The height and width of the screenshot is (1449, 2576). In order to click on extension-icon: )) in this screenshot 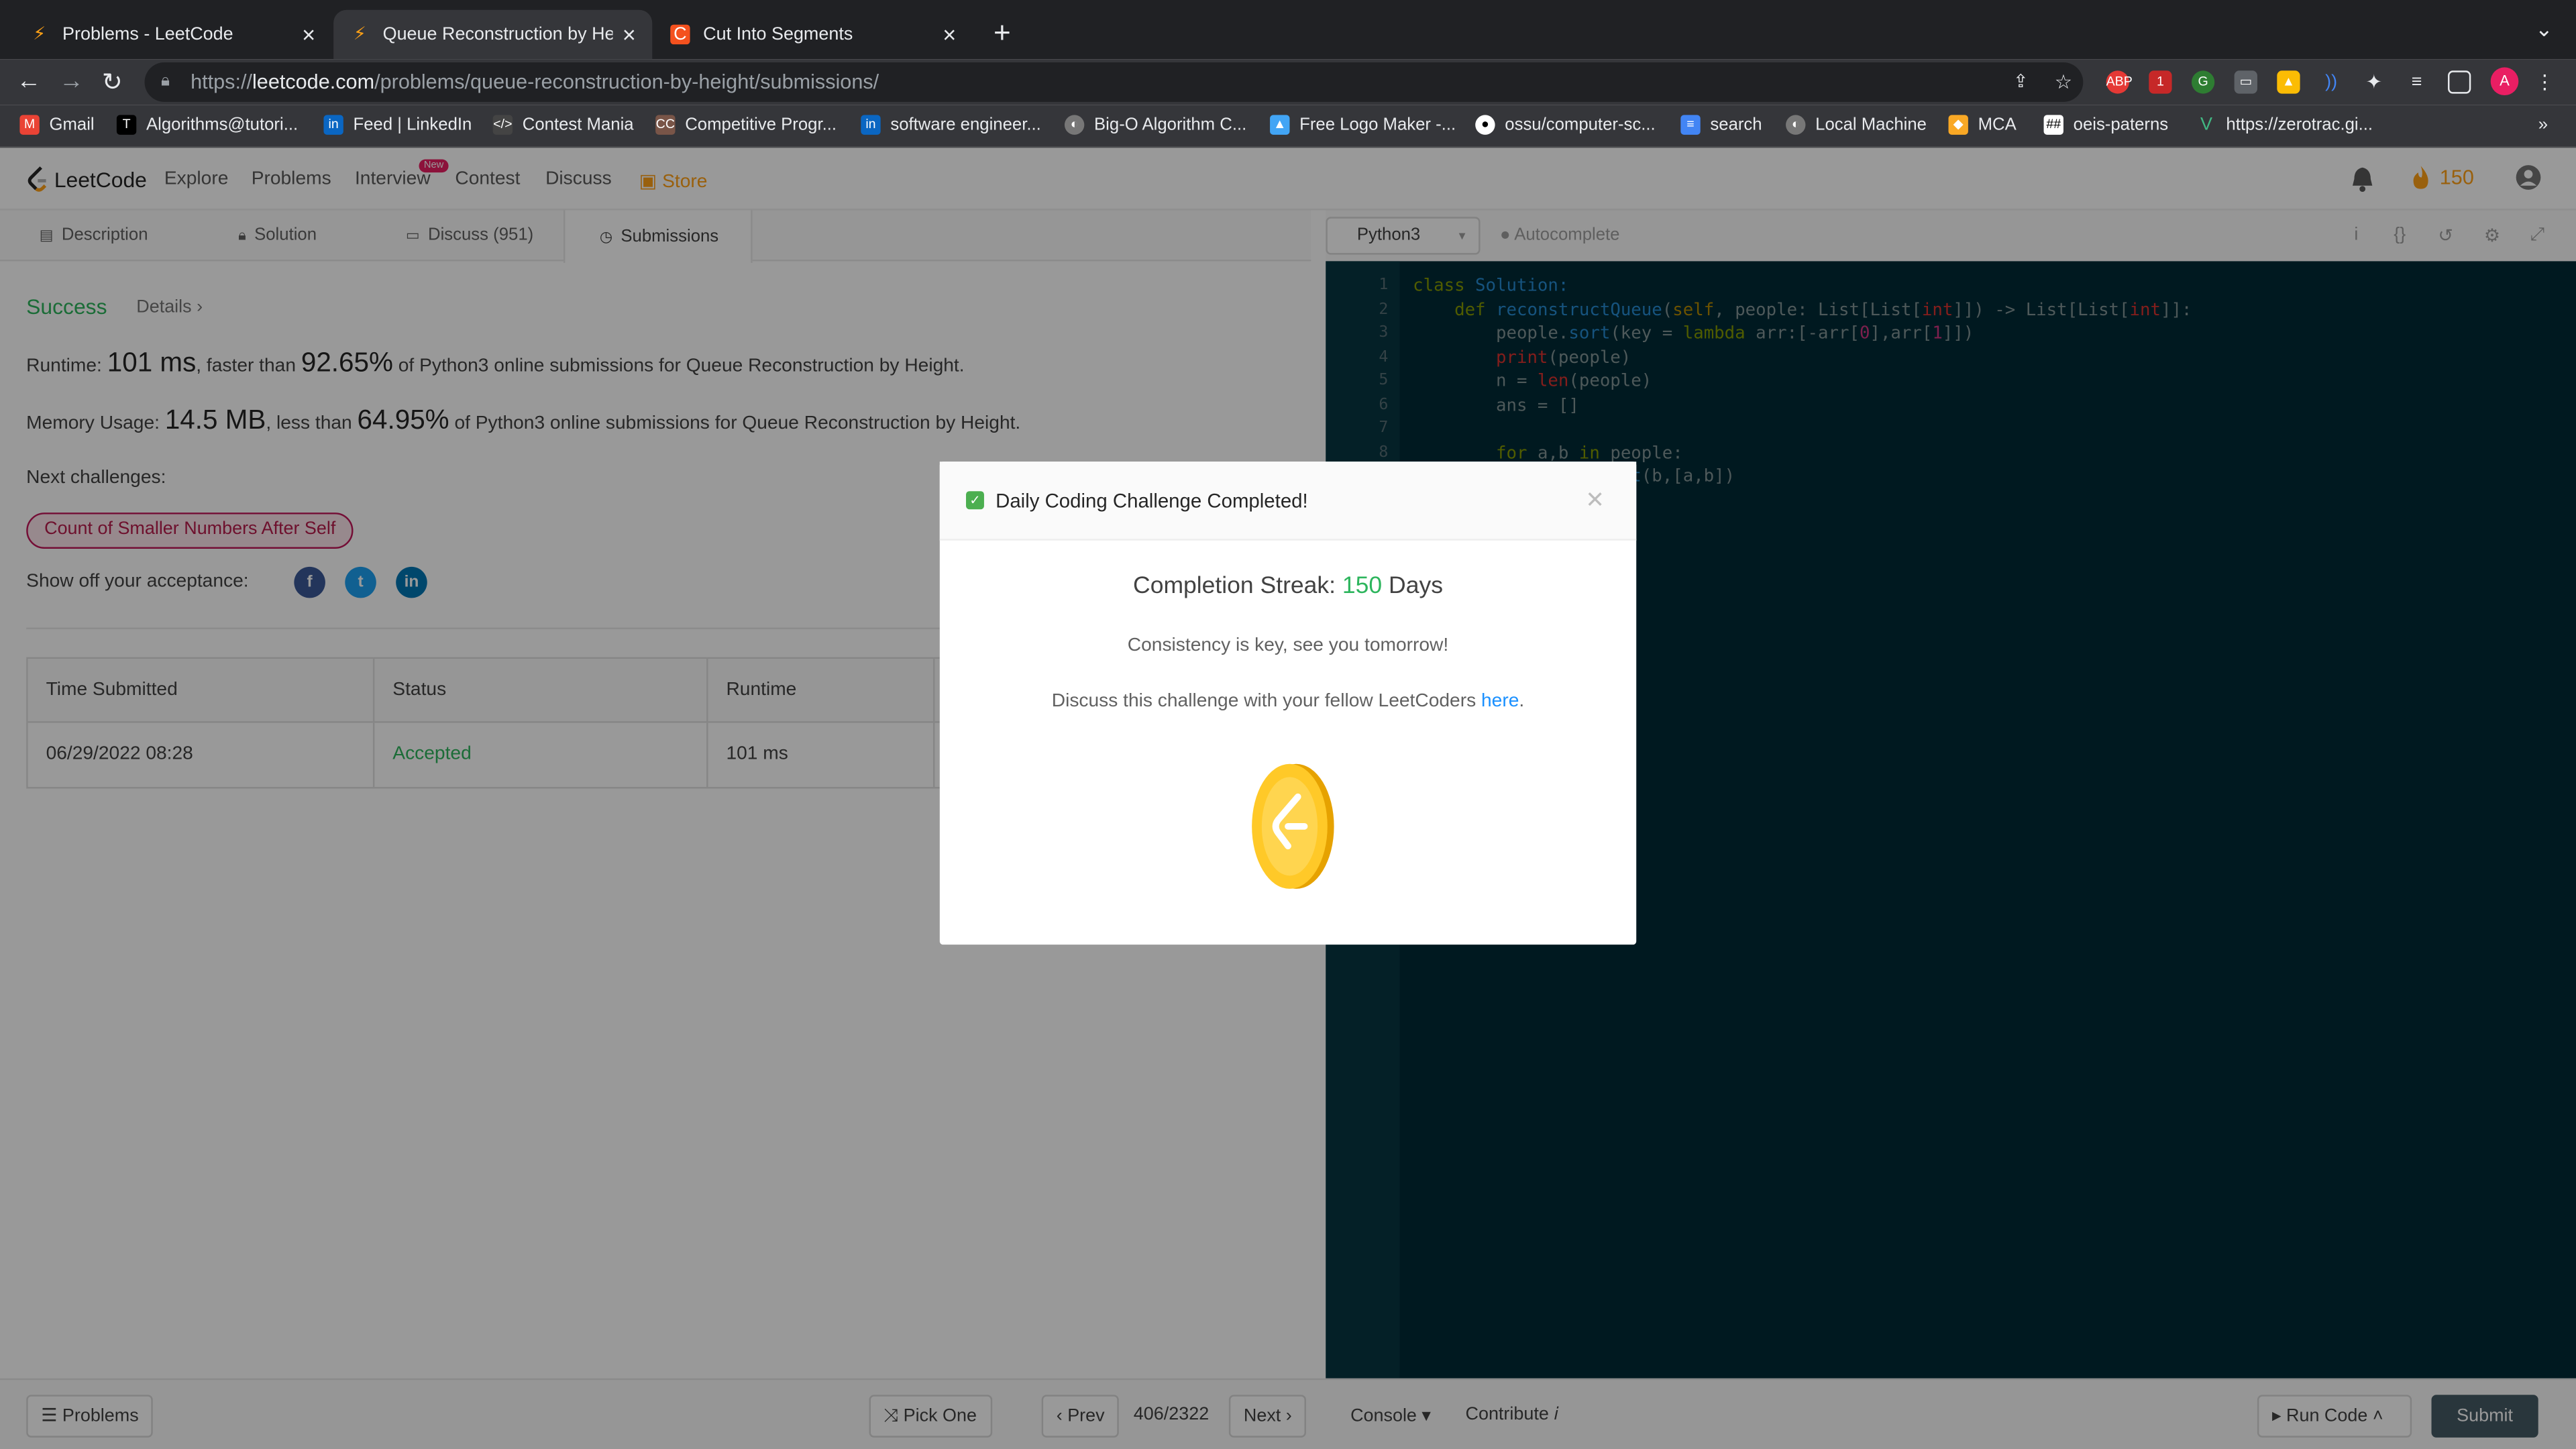, I will do `click(2331, 81)`.